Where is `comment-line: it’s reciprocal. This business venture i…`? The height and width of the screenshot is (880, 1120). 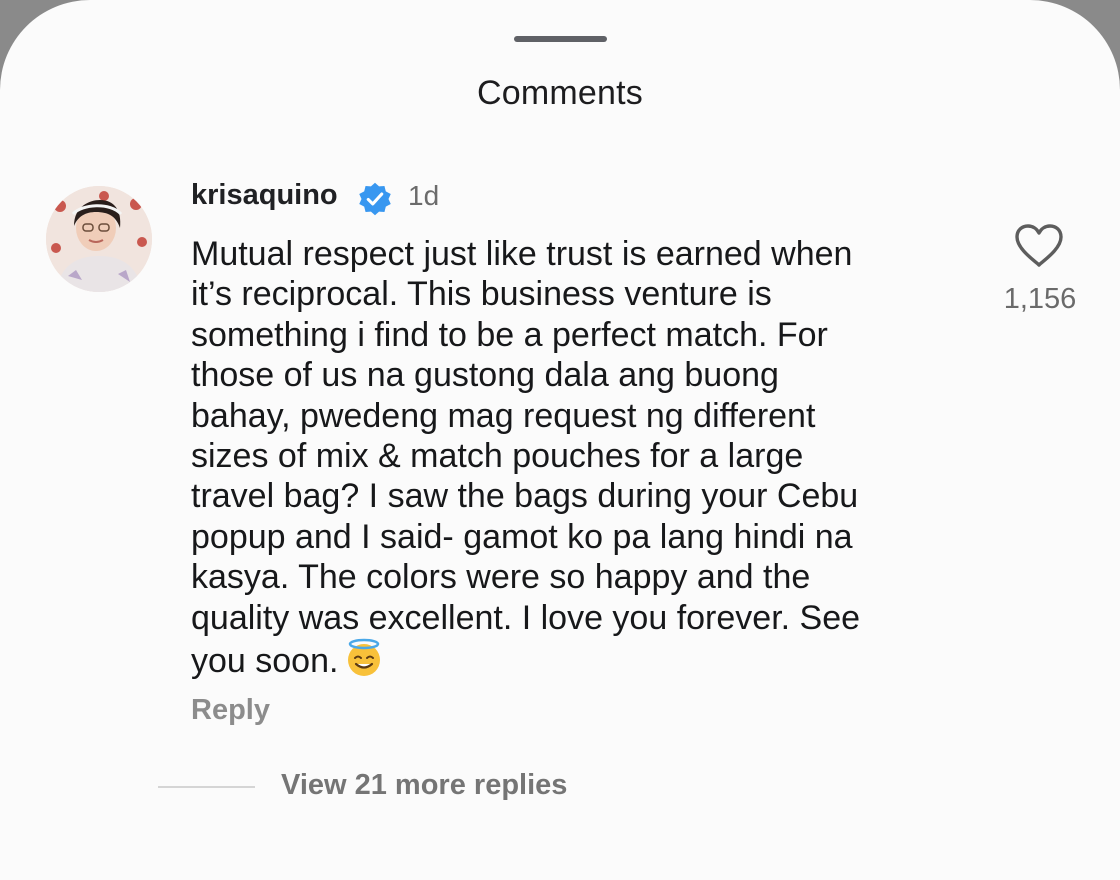
comment-line: it’s reciprocal. This business venture i… is located at coordinates (481, 294).